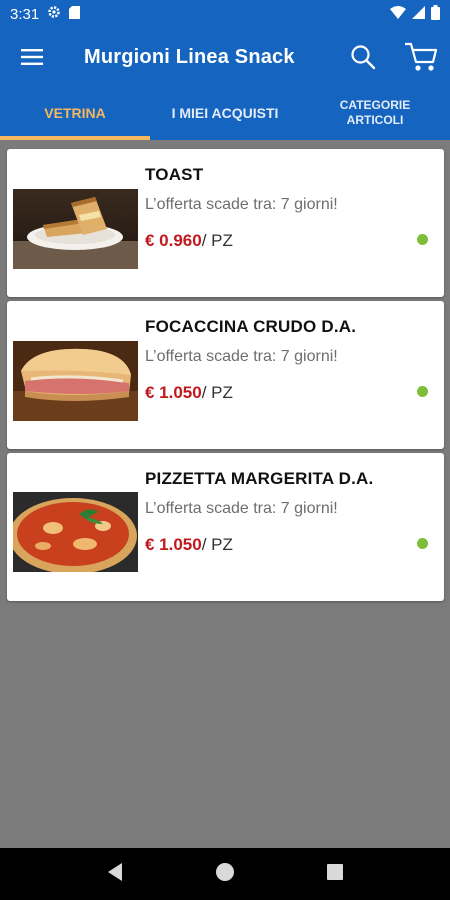 This screenshot has width=450, height=900. Describe the element at coordinates (375, 120) in the screenshot. I see `tab-label-line2: ARTICOLI` at that location.